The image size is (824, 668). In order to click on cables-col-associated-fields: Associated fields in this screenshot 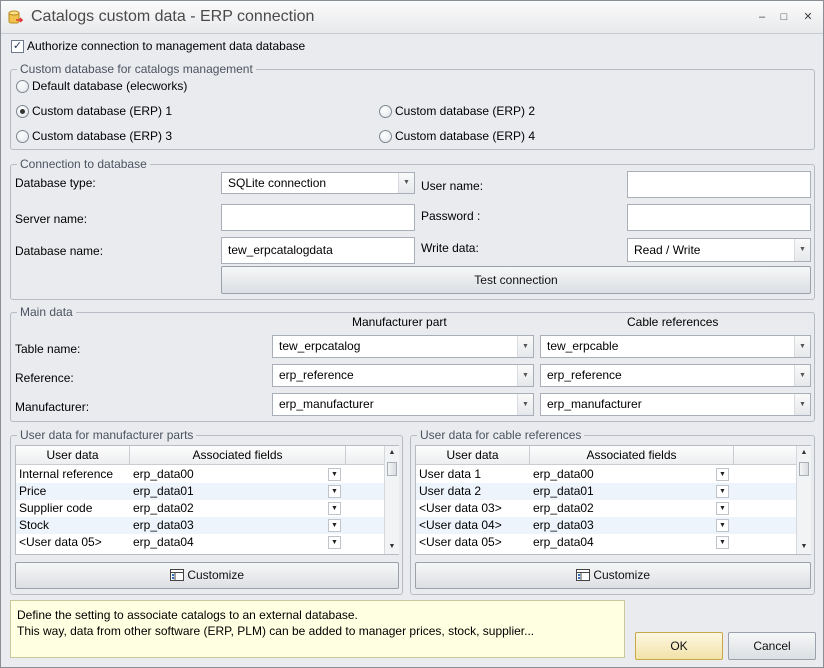, I will do `click(632, 455)`.